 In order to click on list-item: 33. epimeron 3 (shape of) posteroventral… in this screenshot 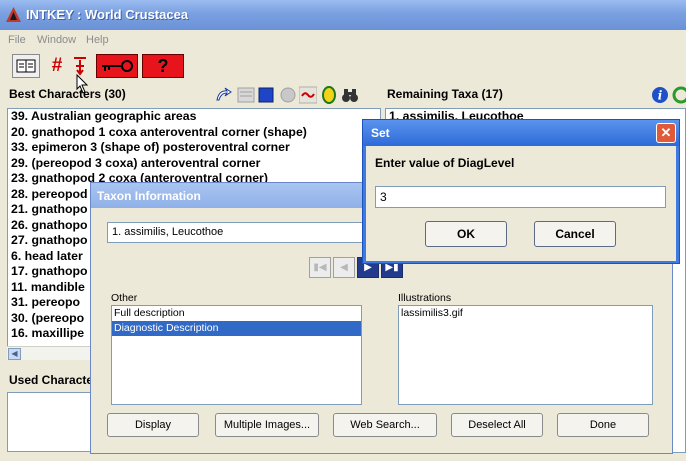, I will do `click(194, 148)`.